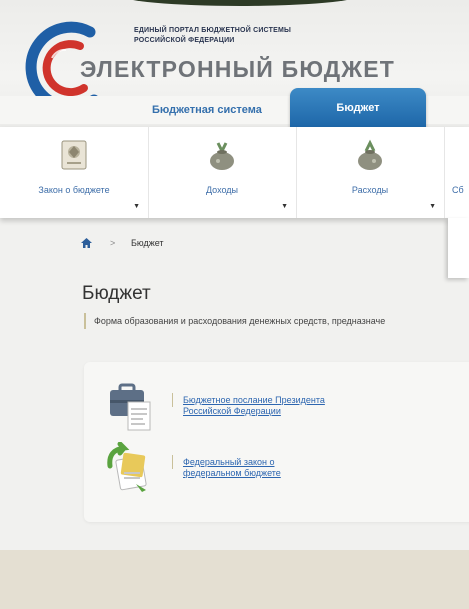 The height and width of the screenshot is (609, 469). Describe the element at coordinates (458, 190) in the screenshot. I see `menu-item-cut-label: Сб` at that location.